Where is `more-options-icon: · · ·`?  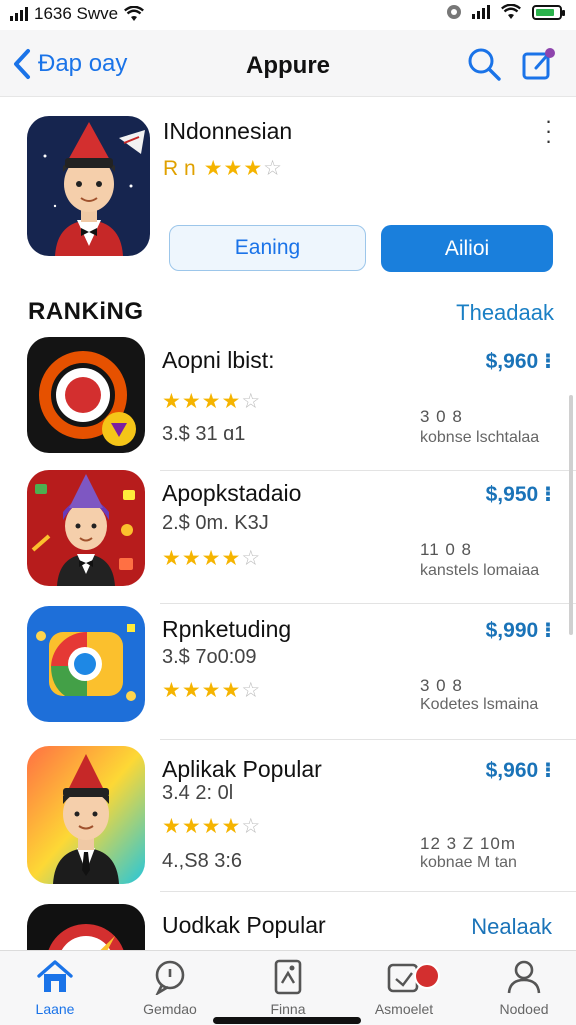 more-options-icon: · · · is located at coordinates (548, 131).